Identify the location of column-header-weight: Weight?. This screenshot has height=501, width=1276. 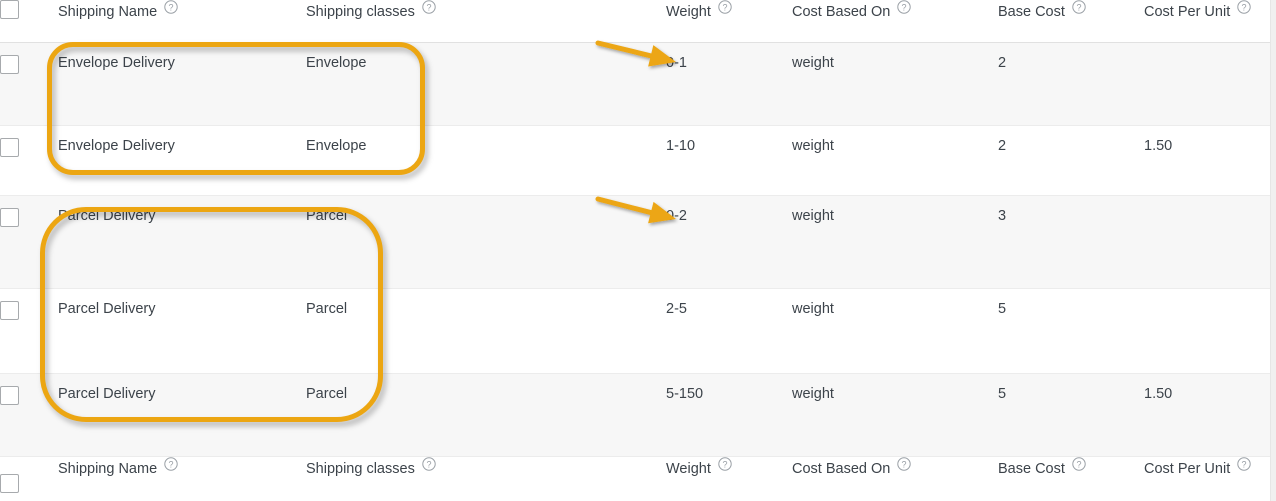
(729, 21).